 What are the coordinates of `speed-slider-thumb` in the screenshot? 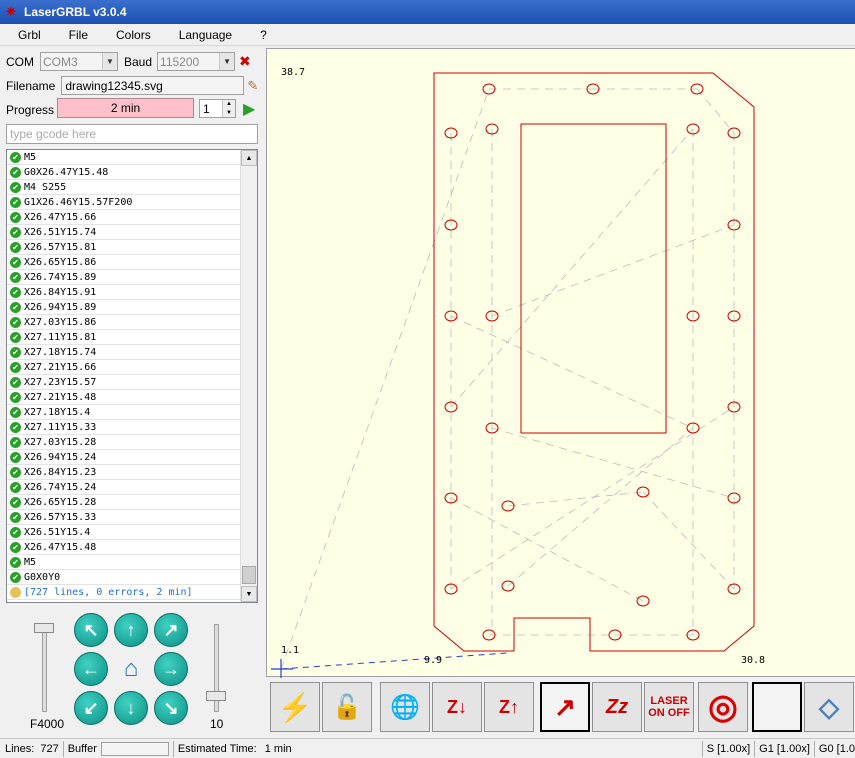 It's located at (44, 628).